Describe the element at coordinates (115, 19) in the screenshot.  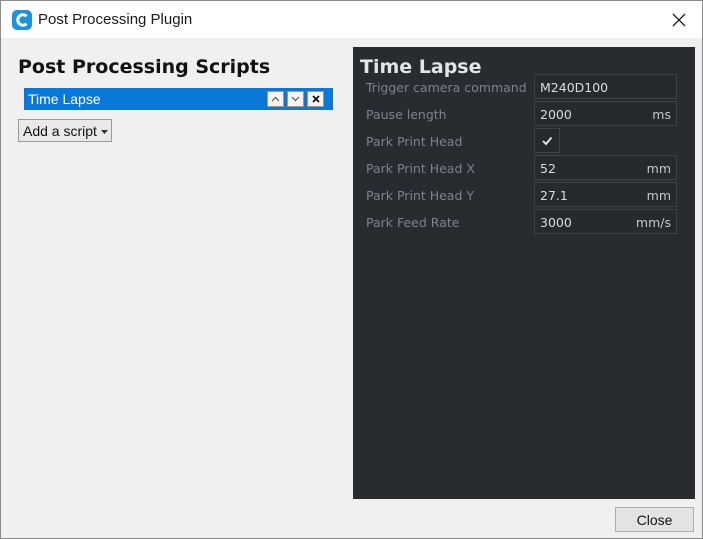
I see `window-title: Post Processing Plugin` at that location.